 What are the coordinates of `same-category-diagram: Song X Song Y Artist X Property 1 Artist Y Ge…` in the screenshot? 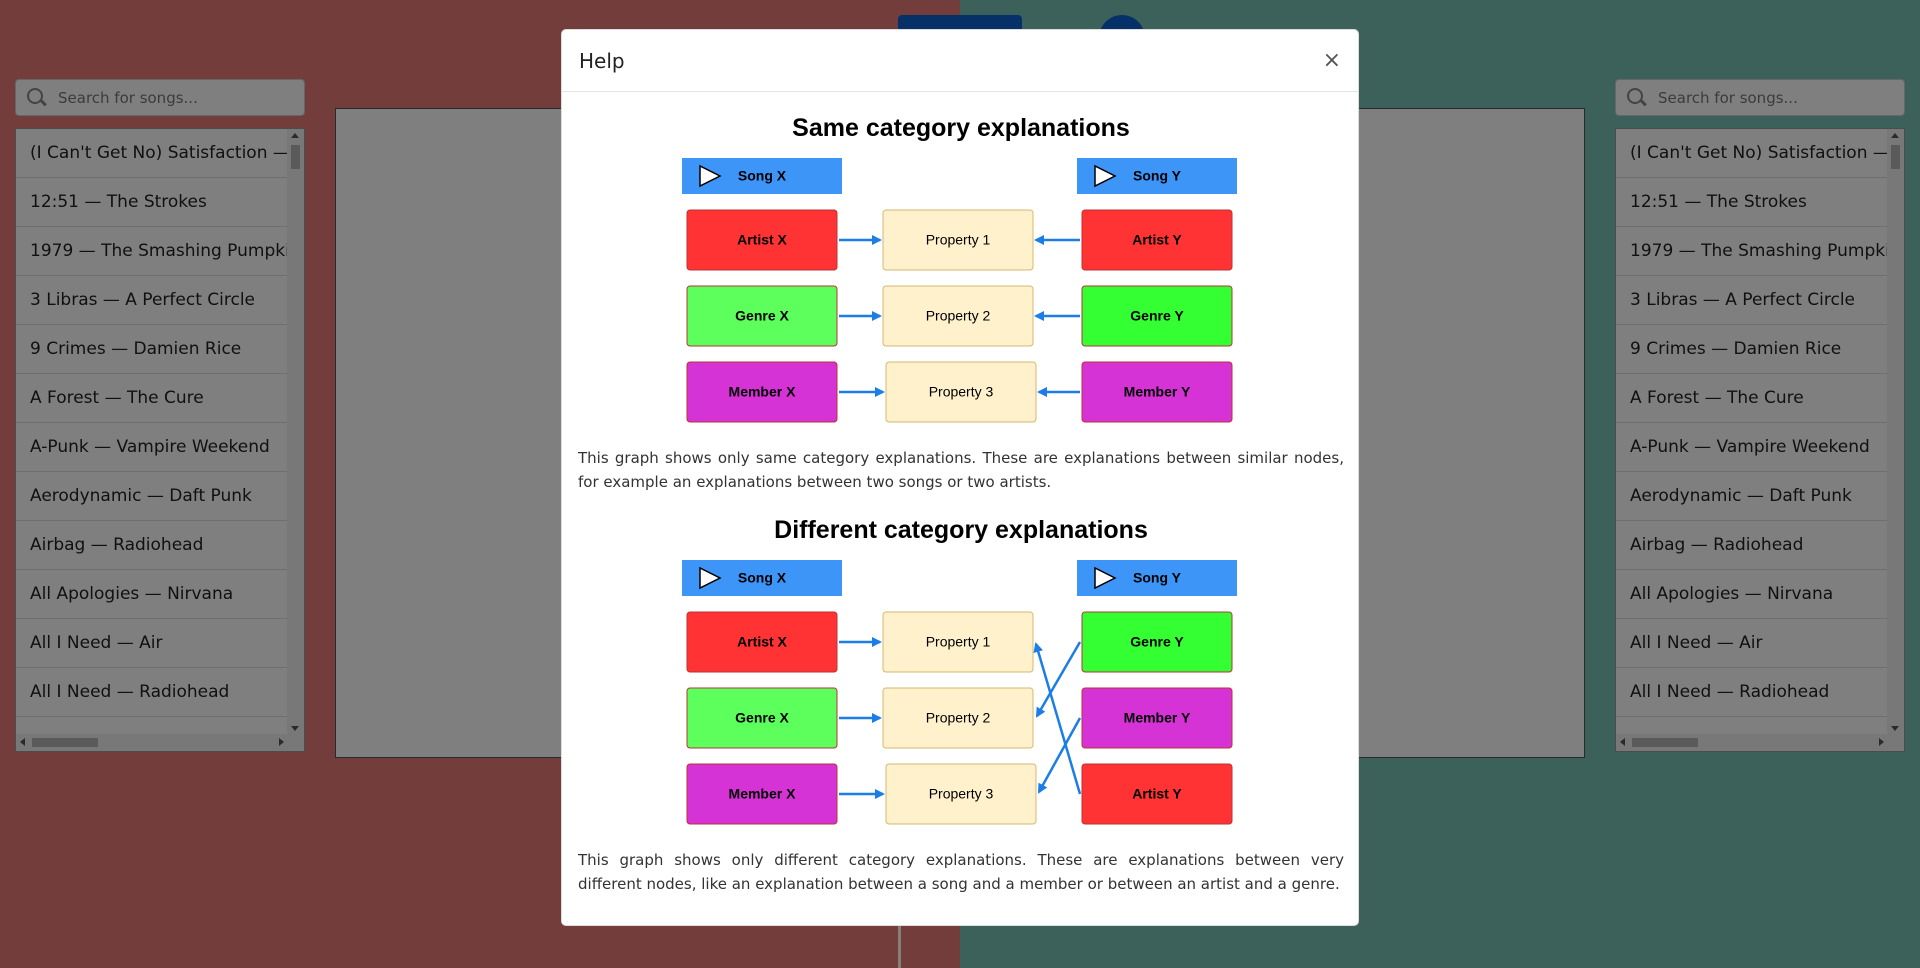 It's located at (961, 289).